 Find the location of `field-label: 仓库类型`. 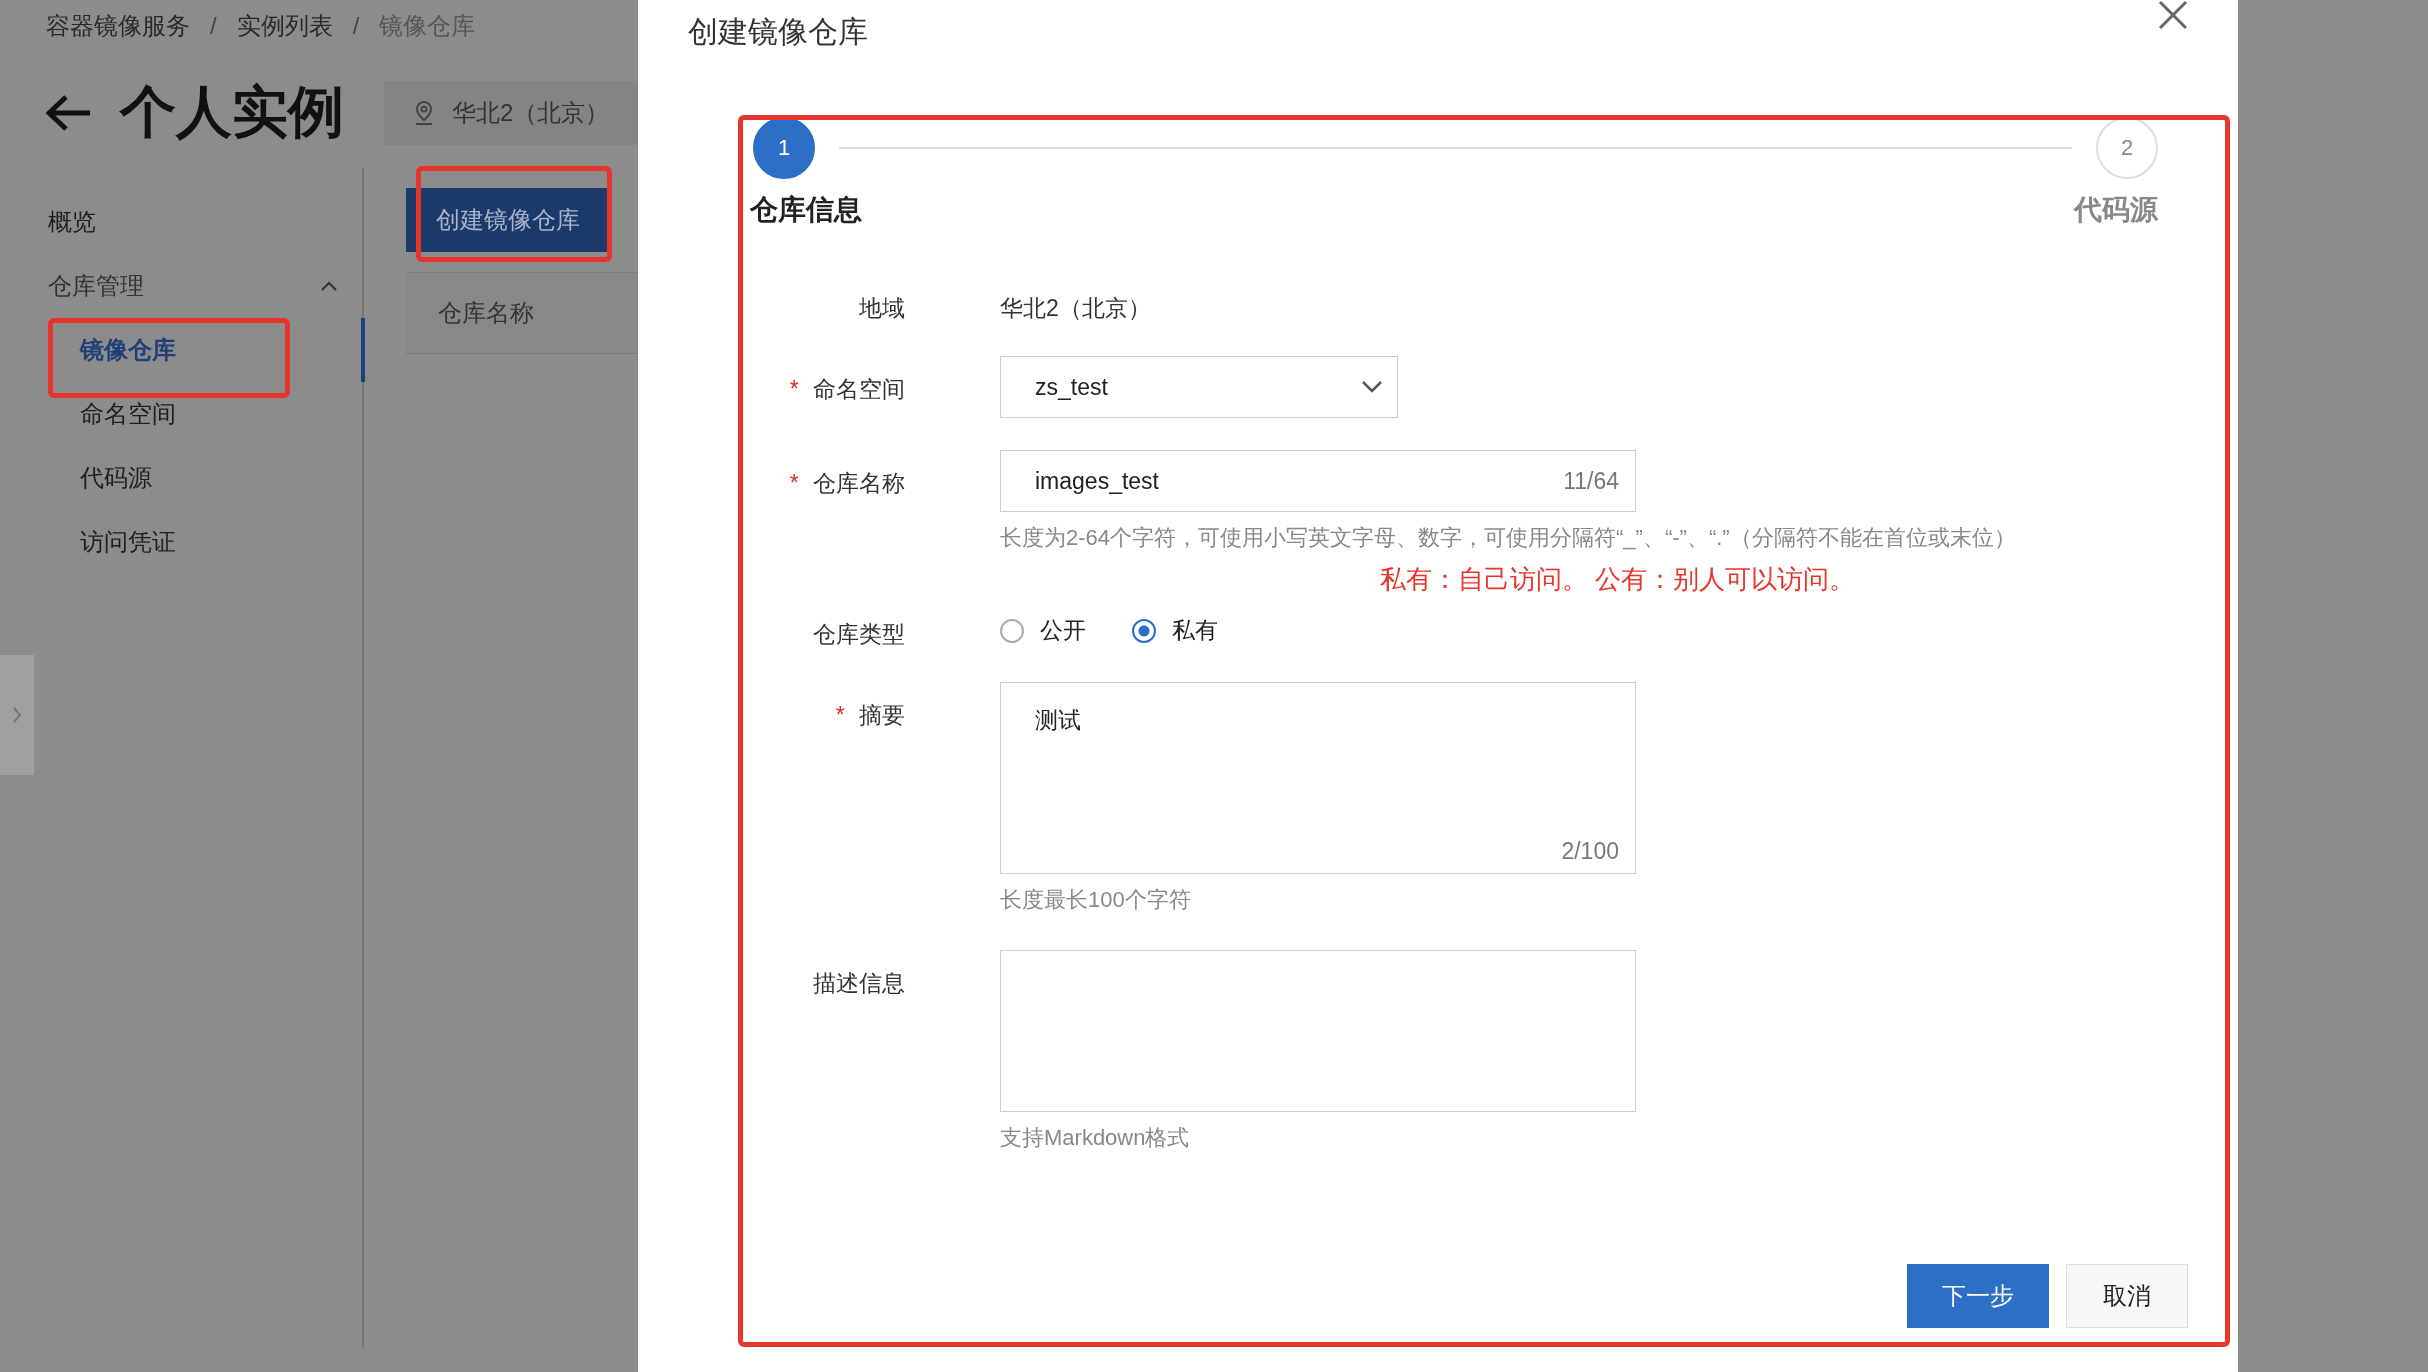

field-label: 仓库类型 is located at coordinates (859, 634).